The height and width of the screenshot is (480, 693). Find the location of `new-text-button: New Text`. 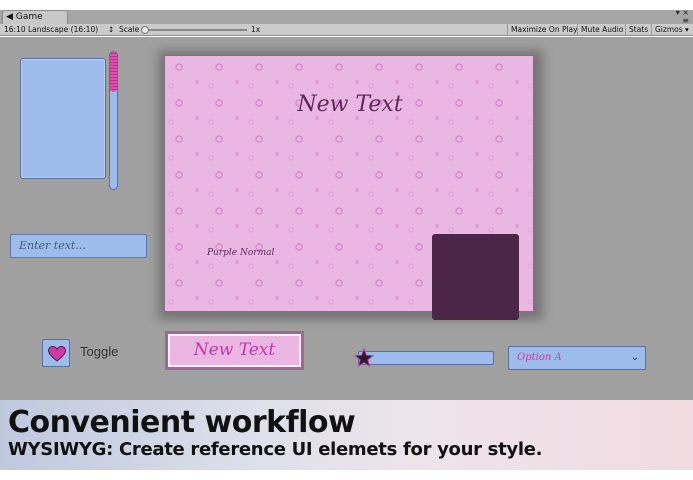

new-text-button: New Text is located at coordinates (234, 350).